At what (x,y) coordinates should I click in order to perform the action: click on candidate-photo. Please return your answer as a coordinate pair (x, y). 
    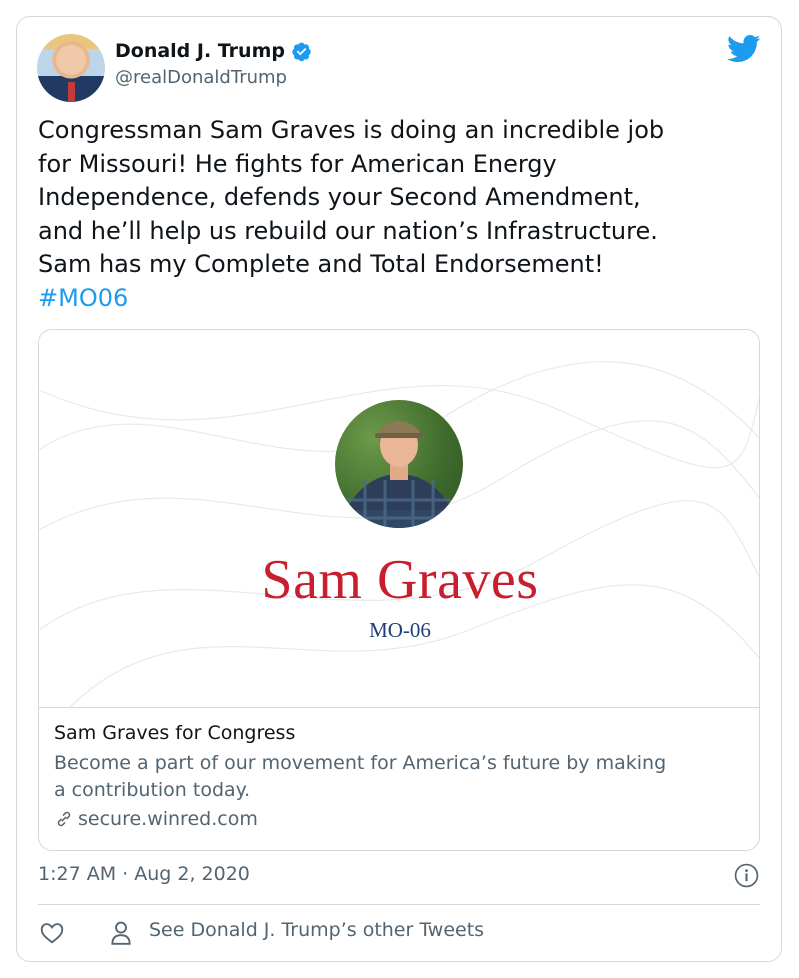
    Looking at the image, I should click on (399, 464).